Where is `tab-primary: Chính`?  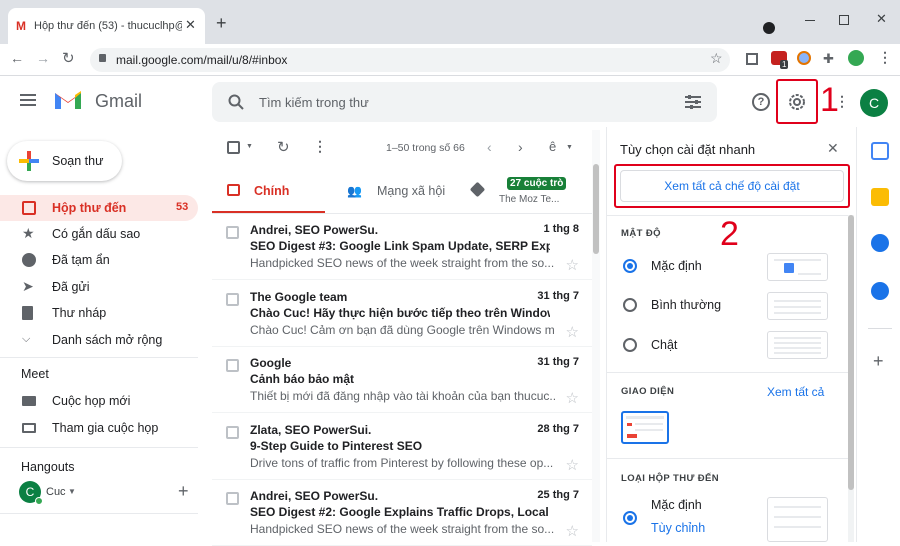 tab-primary: Chính is located at coordinates (268, 192).